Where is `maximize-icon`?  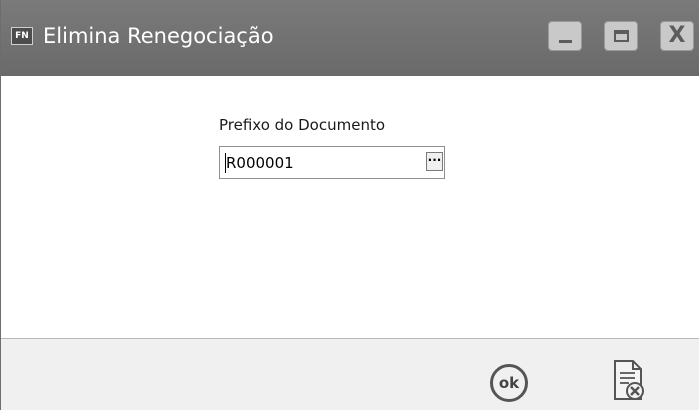
maximize-icon is located at coordinates (621, 36).